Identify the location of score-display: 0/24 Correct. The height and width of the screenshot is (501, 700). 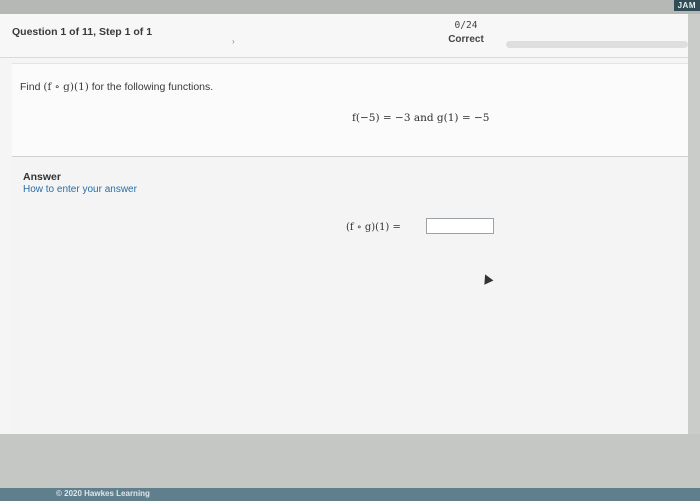
(466, 32).